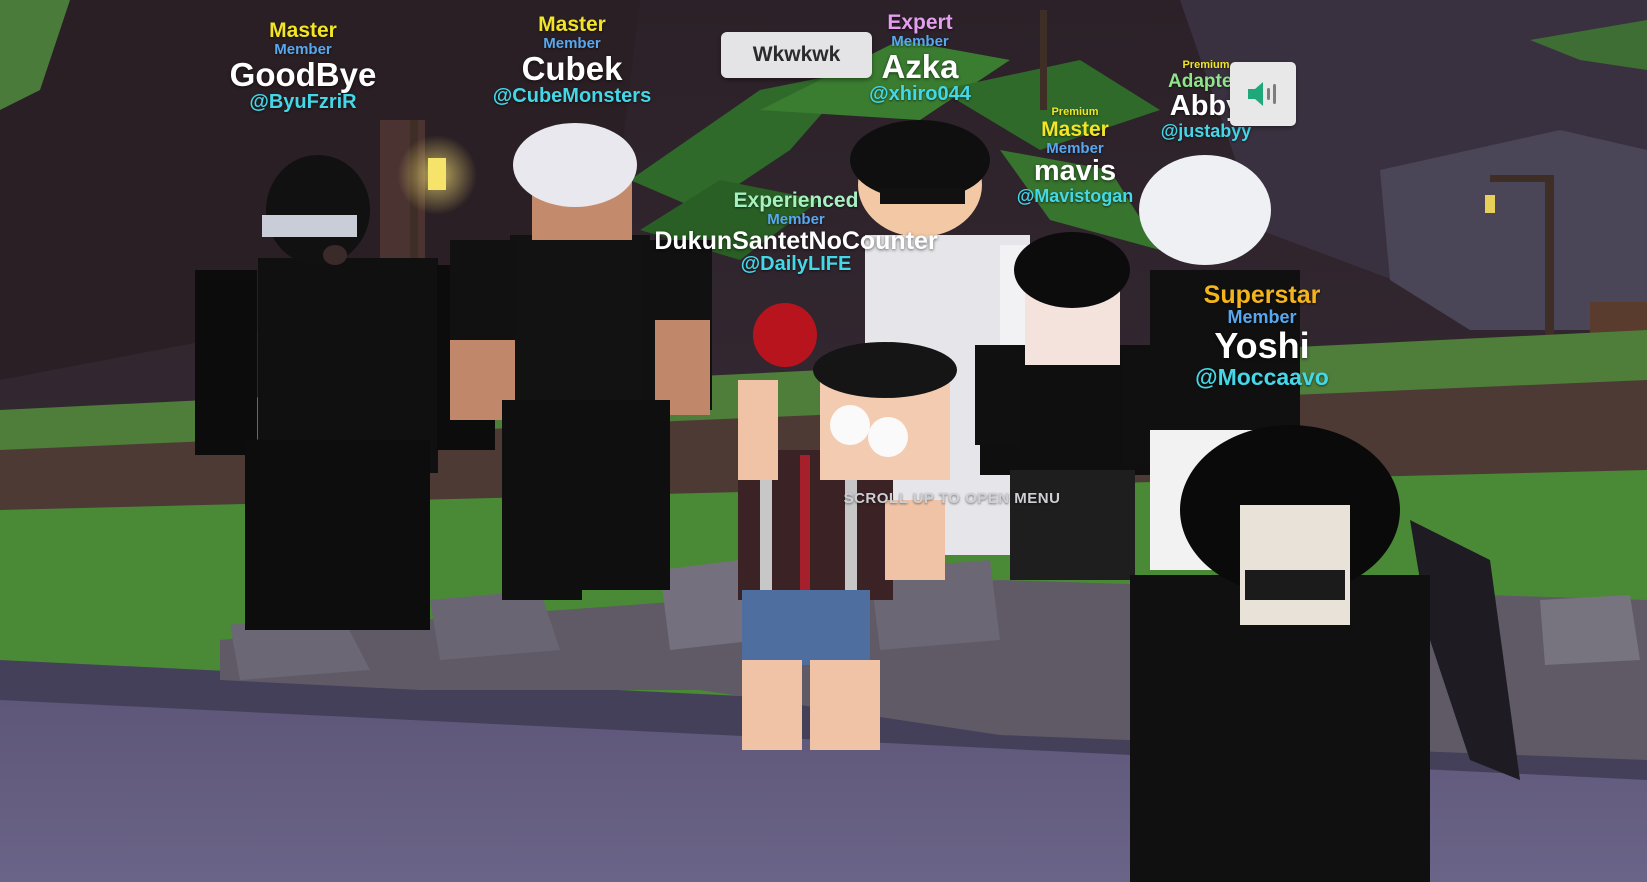  Describe the element at coordinates (952, 498) in the screenshot. I see `scroll-menu-hint: SCROLL UP TO OPEN MENU` at that location.